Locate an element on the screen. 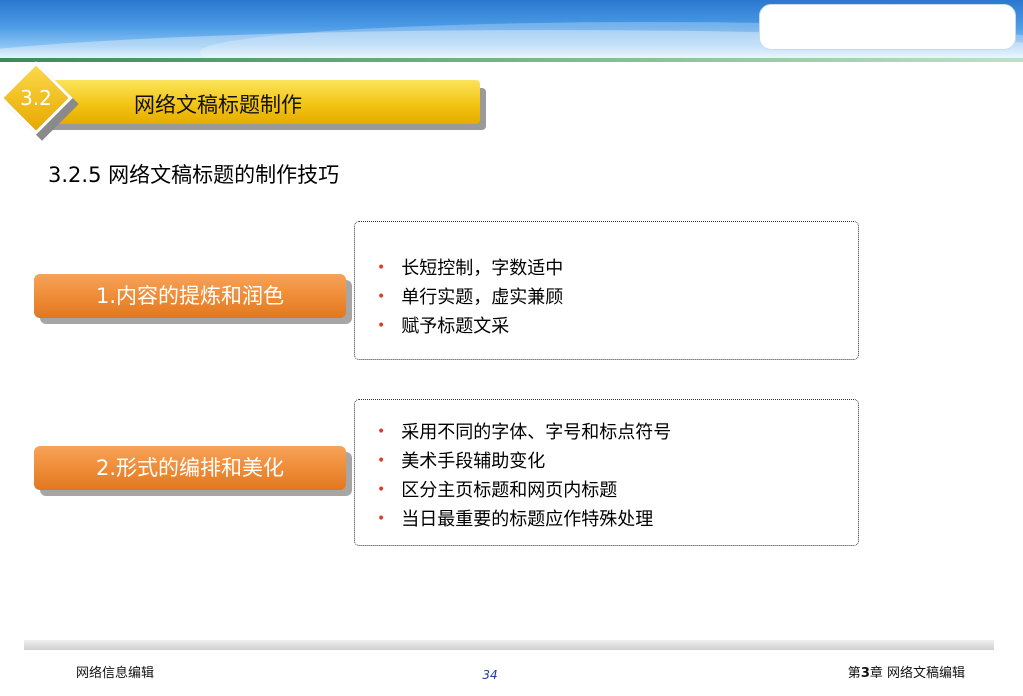 The image size is (1023, 696). list-item: • 区分主页标题和网页内标题 is located at coordinates (497, 490).